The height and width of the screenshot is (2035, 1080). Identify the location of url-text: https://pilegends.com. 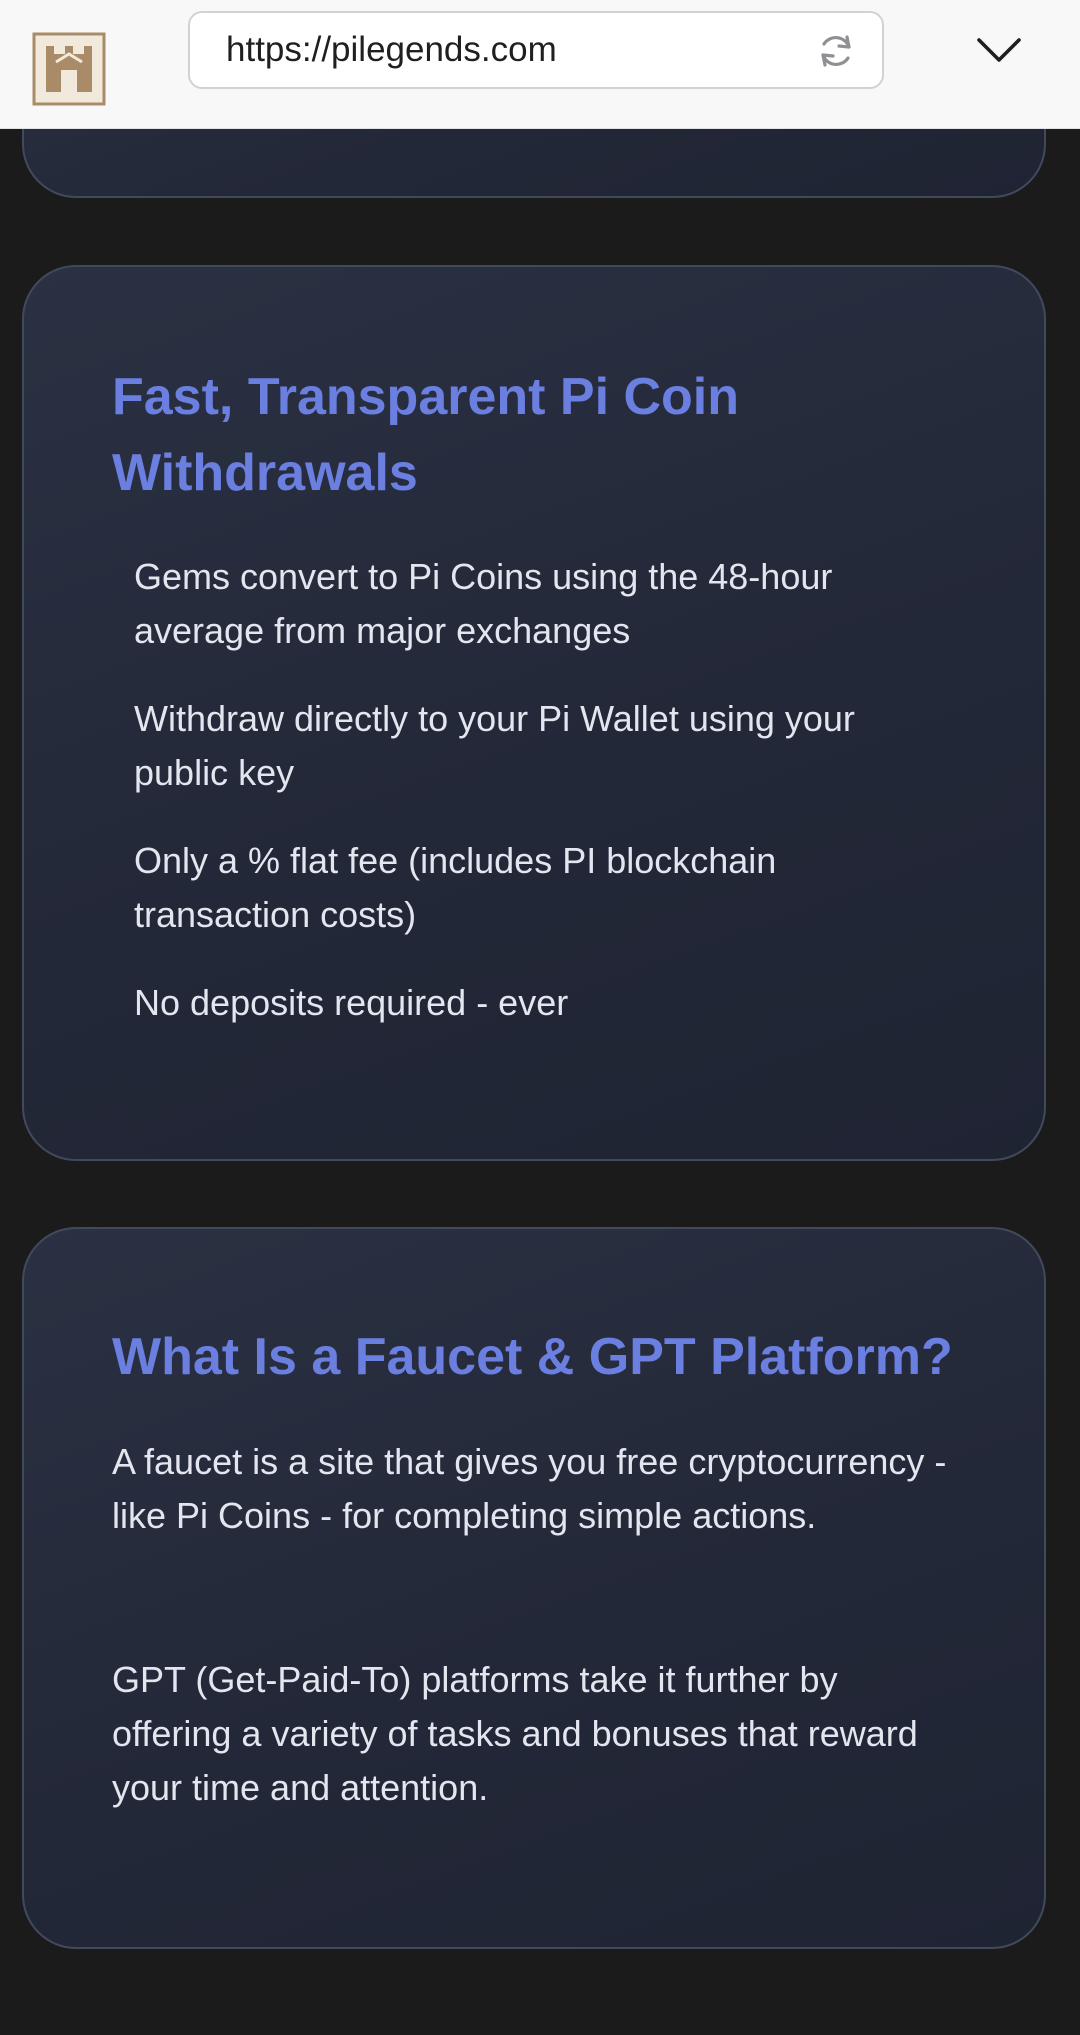
(391, 50).